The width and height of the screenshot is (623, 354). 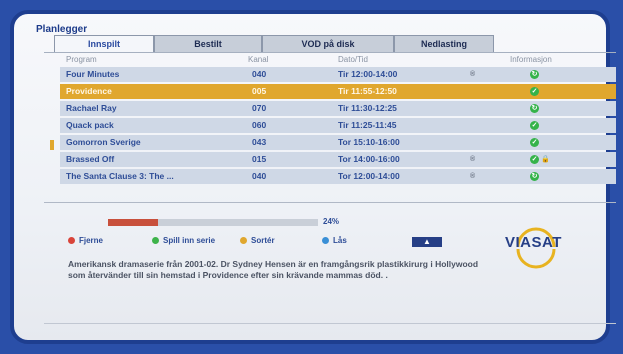 What do you see at coordinates (368, 74) in the screenshot?
I see `date-time: Tir 12:00-14:00` at bounding box center [368, 74].